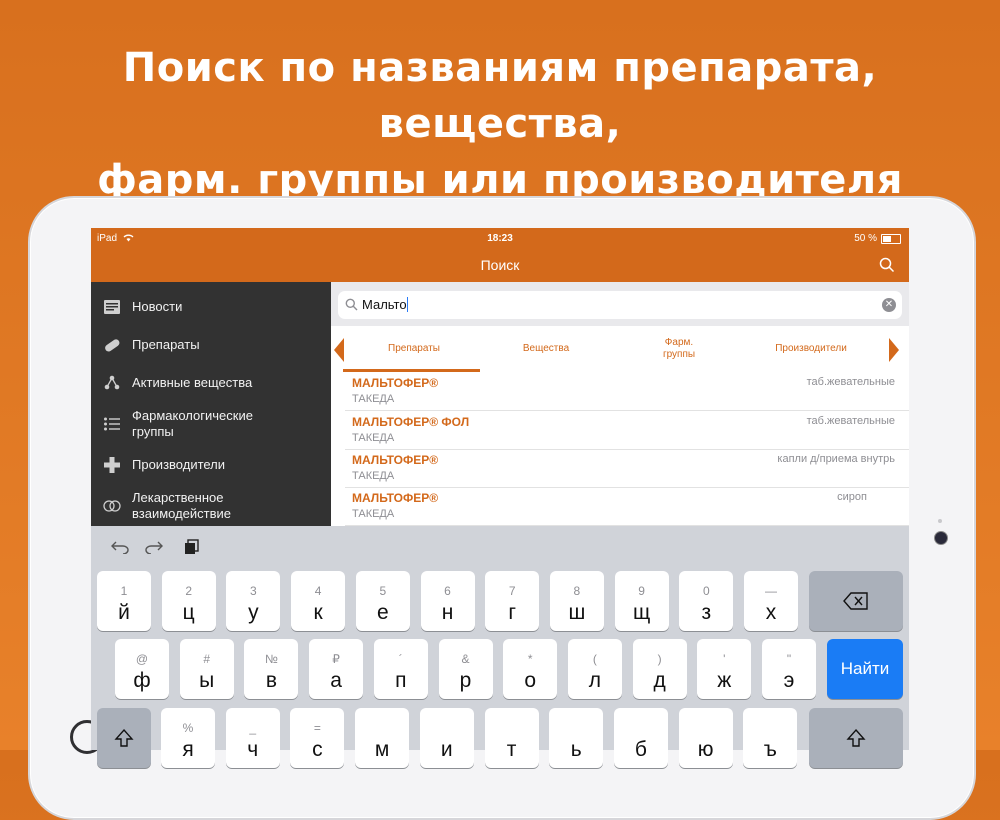 The height and width of the screenshot is (820, 1000). I want to click on result-row: МАЛЬТОФЕР® ФОЛ ТАКЕДА таб.жевательные, so click(627, 430).